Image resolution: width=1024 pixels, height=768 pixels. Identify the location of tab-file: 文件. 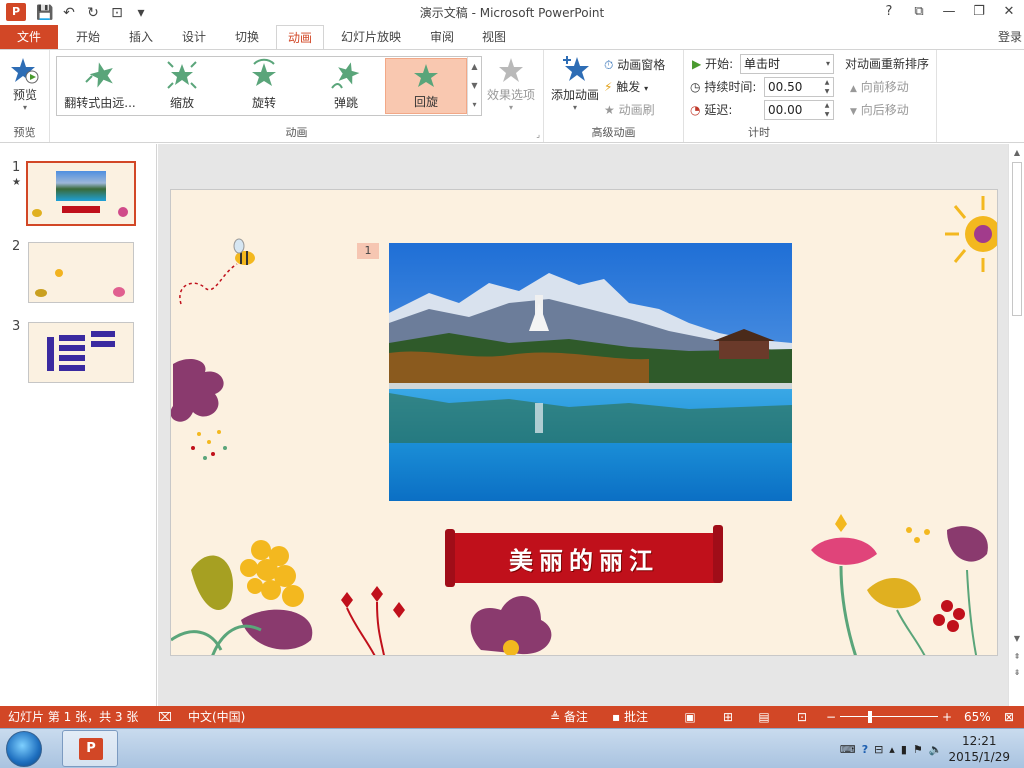
(29, 37).